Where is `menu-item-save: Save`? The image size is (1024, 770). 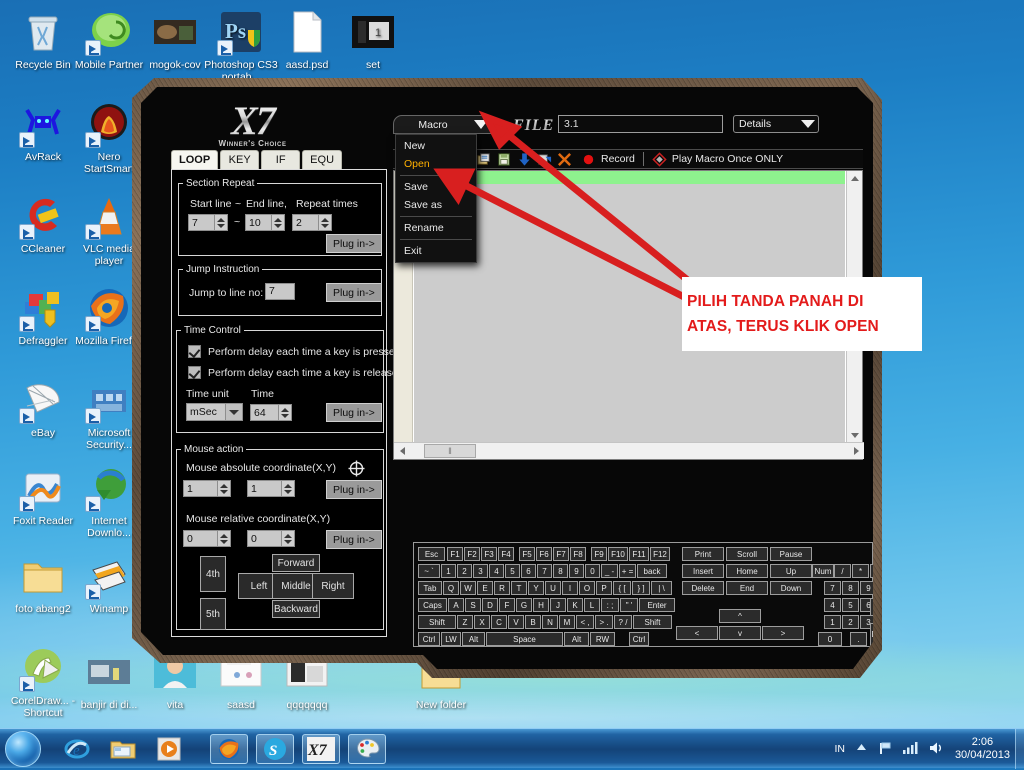
menu-item-save: Save is located at coordinates (436, 187).